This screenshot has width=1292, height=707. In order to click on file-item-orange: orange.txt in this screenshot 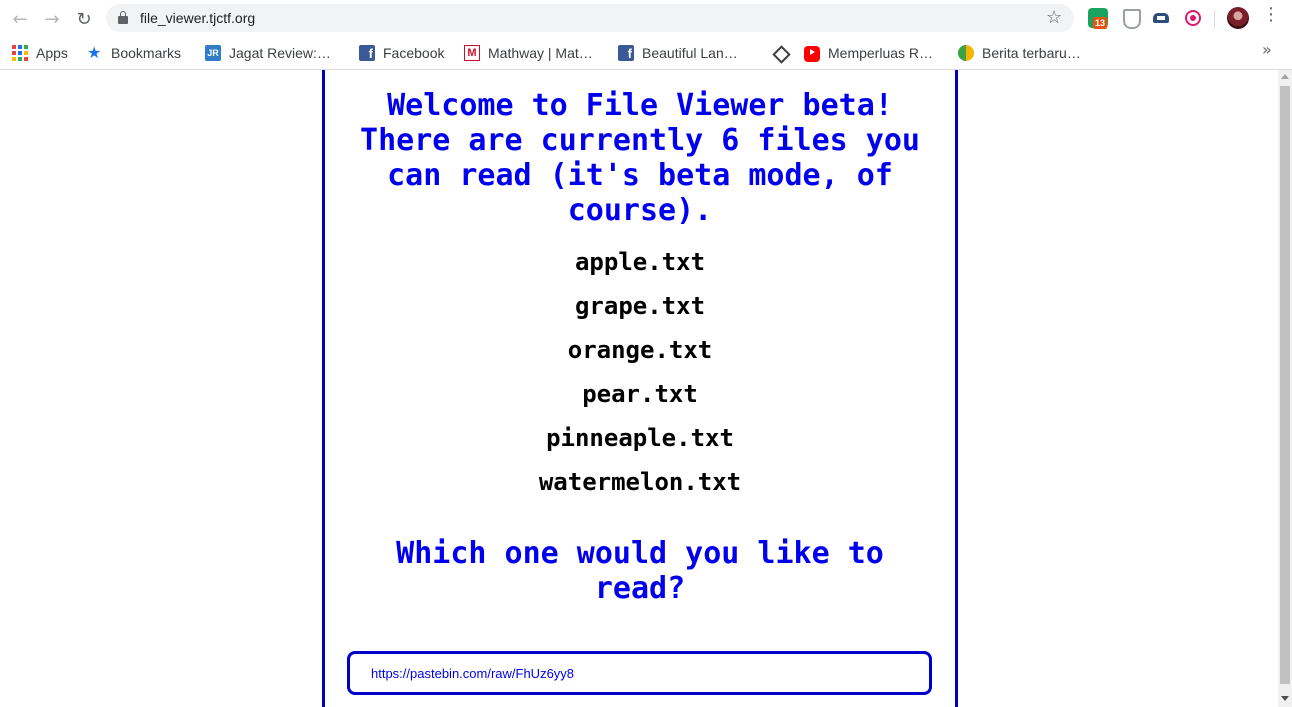, I will do `click(640, 357)`.